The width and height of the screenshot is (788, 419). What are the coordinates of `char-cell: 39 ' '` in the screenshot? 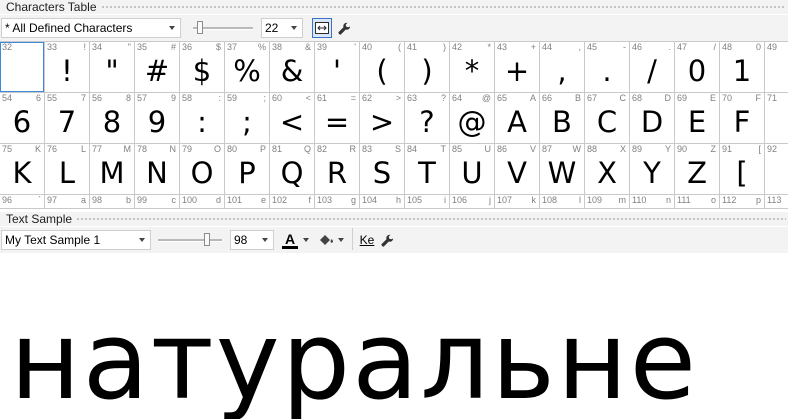 It's located at (337, 67).